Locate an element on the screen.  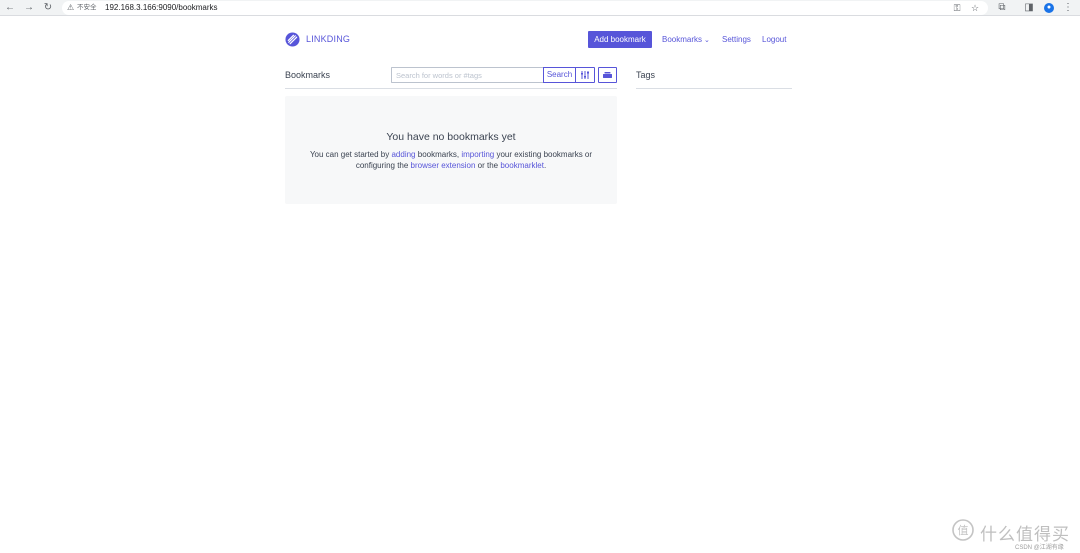
search-options-button is located at coordinates (585, 75).